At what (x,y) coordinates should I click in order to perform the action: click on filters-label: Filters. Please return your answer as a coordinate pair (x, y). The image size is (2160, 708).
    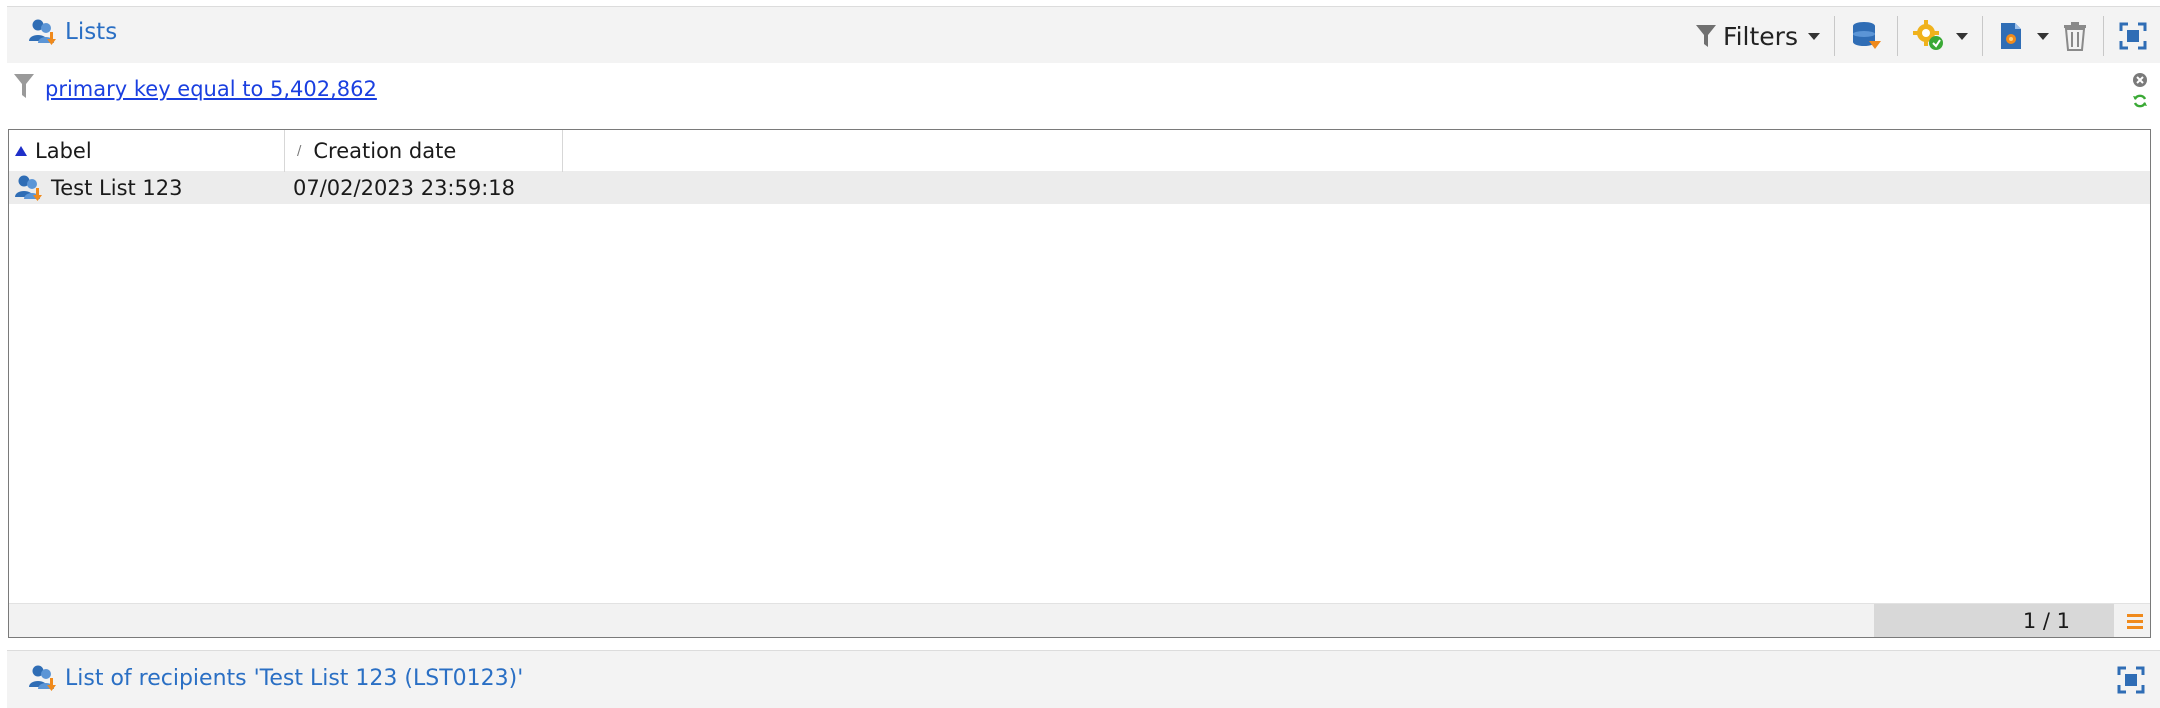
    Looking at the image, I should click on (1760, 36).